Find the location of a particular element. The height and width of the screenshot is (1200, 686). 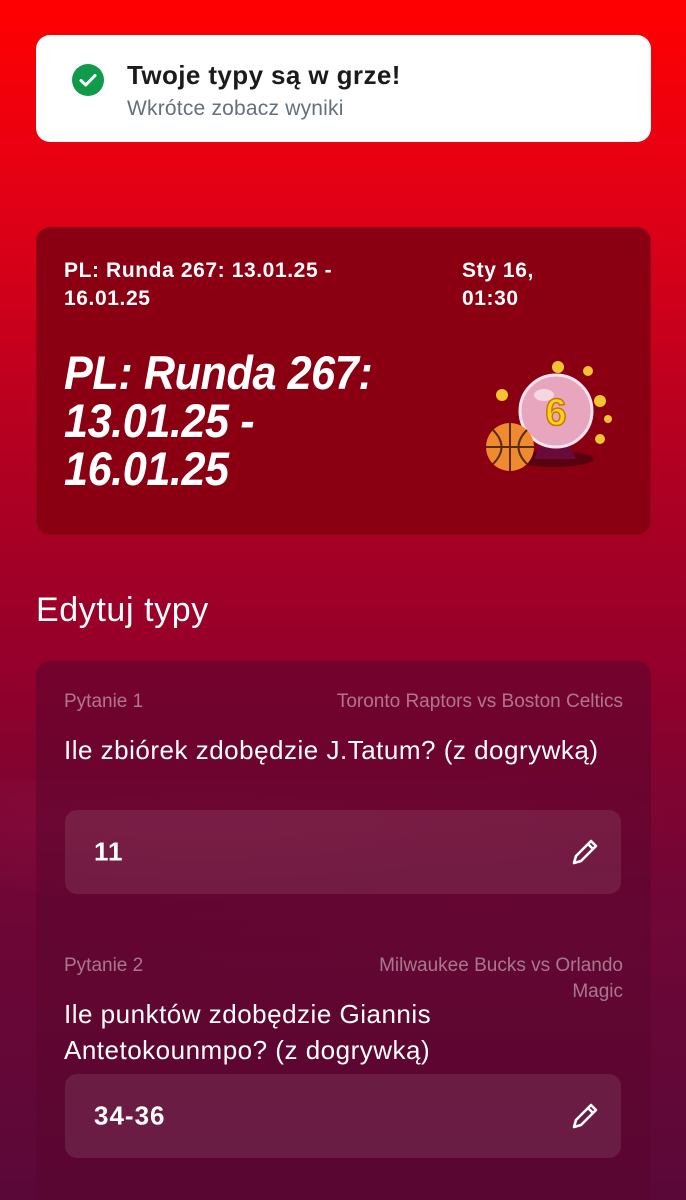

answer-field: 11 is located at coordinates (343, 852).